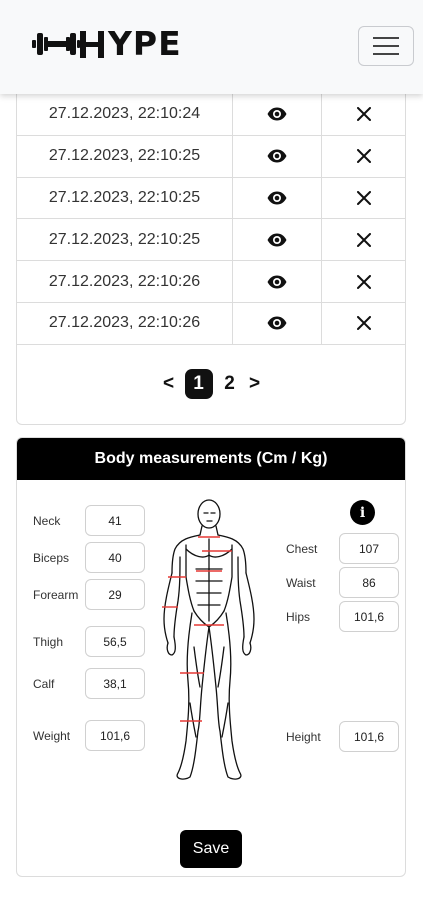  Describe the element at coordinates (230, 384) in the screenshot. I see `pagination-page-2: 2` at that location.